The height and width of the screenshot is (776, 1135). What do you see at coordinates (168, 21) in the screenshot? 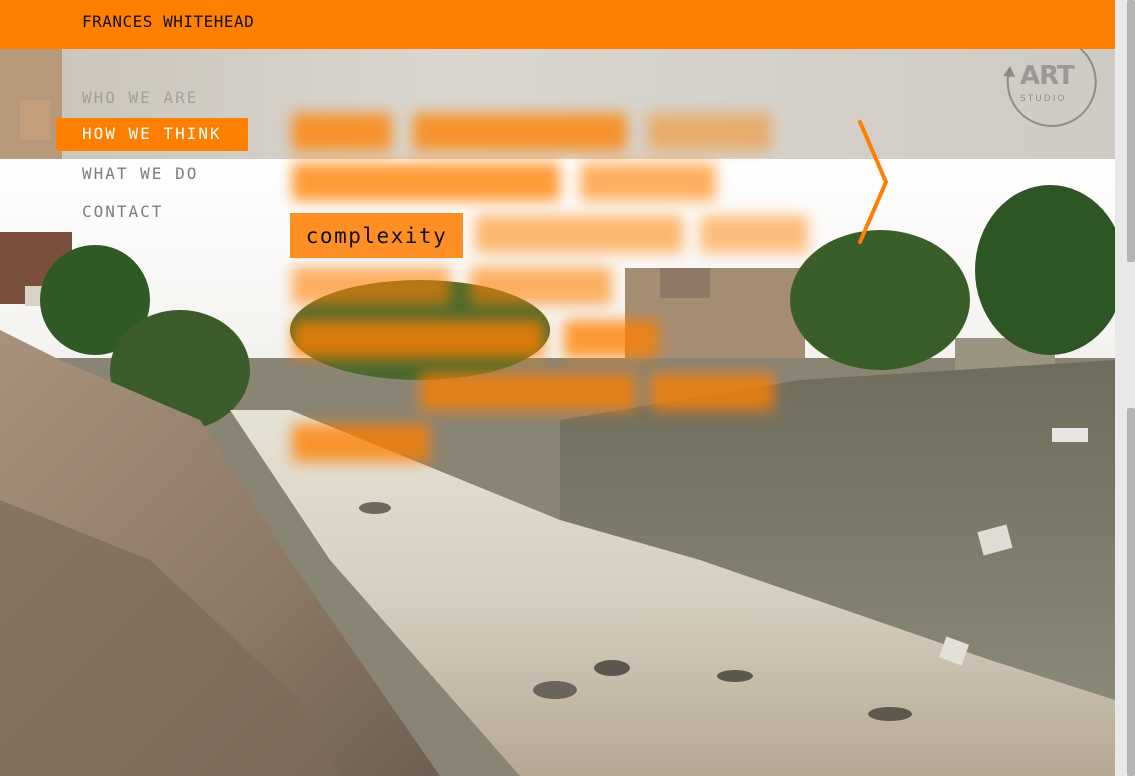
I see `site-title-link: FRANCES WHITEHEAD` at bounding box center [168, 21].